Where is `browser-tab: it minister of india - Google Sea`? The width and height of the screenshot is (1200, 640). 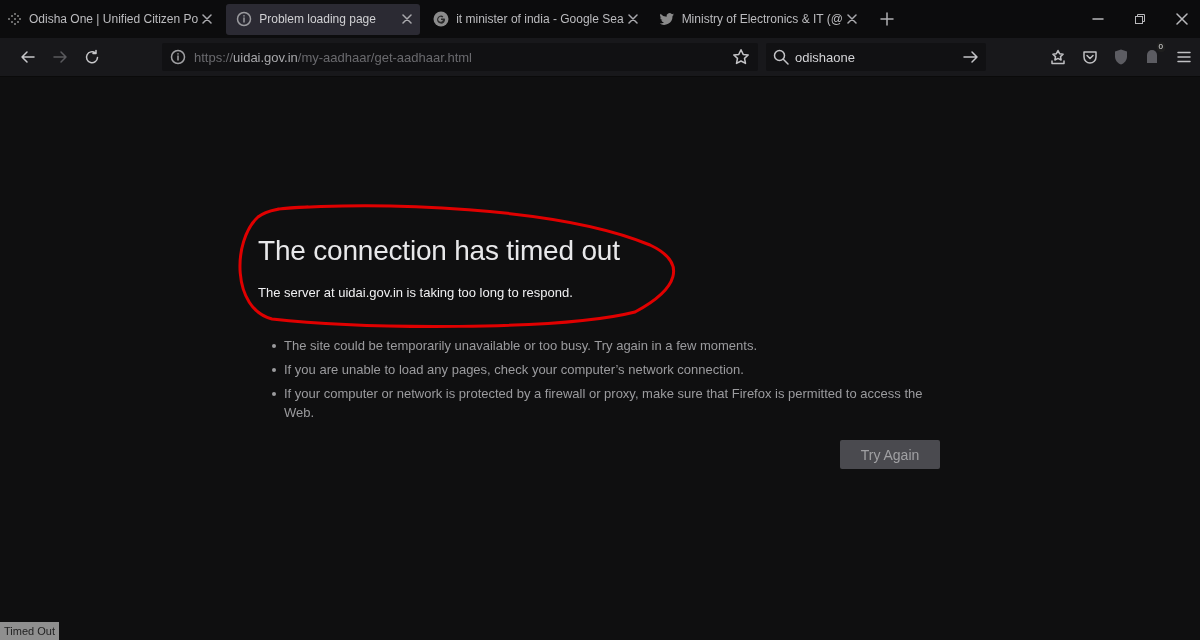 browser-tab: it minister of india - Google Sea is located at coordinates (534, 19).